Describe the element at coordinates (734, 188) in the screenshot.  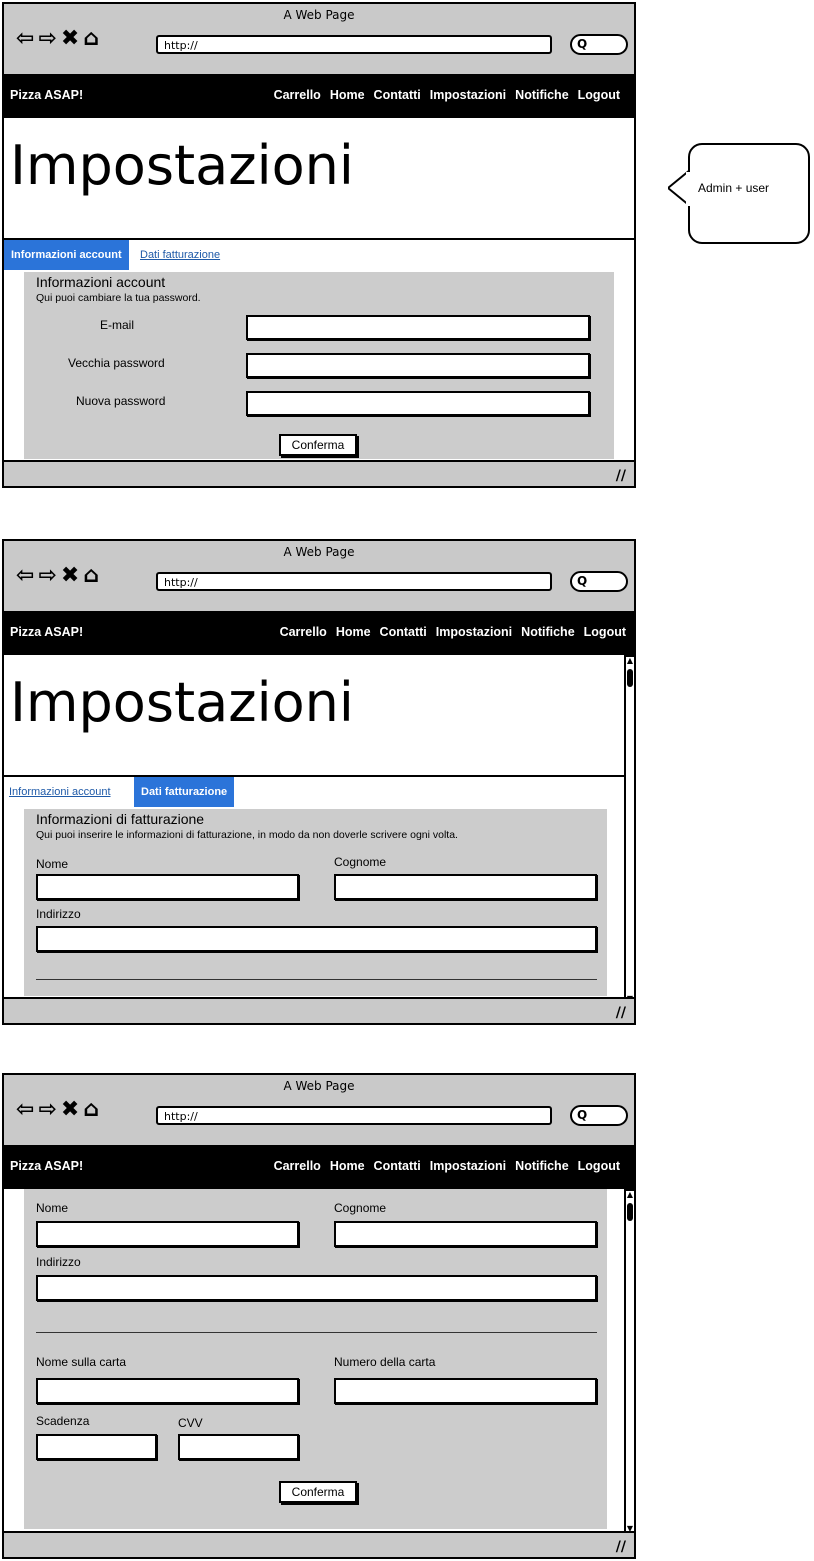
I see `callout-text: Admin + user` at that location.